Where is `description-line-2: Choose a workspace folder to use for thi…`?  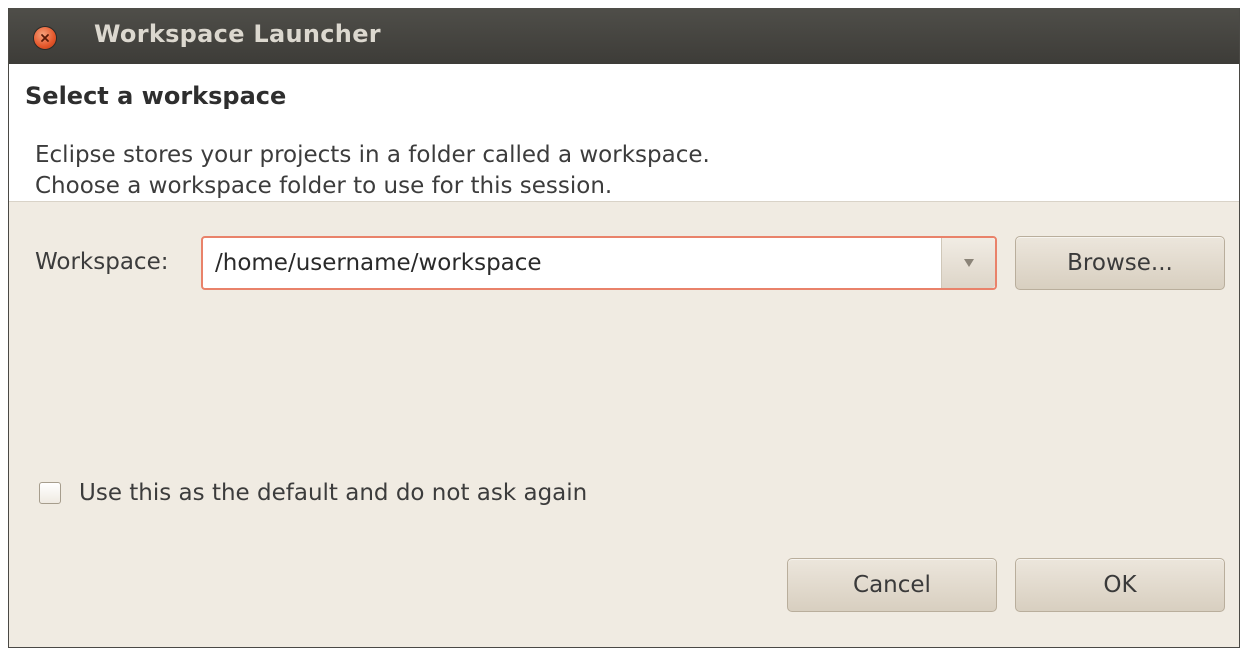 description-line-2: Choose a workspace folder to use for thi… is located at coordinates (324, 186).